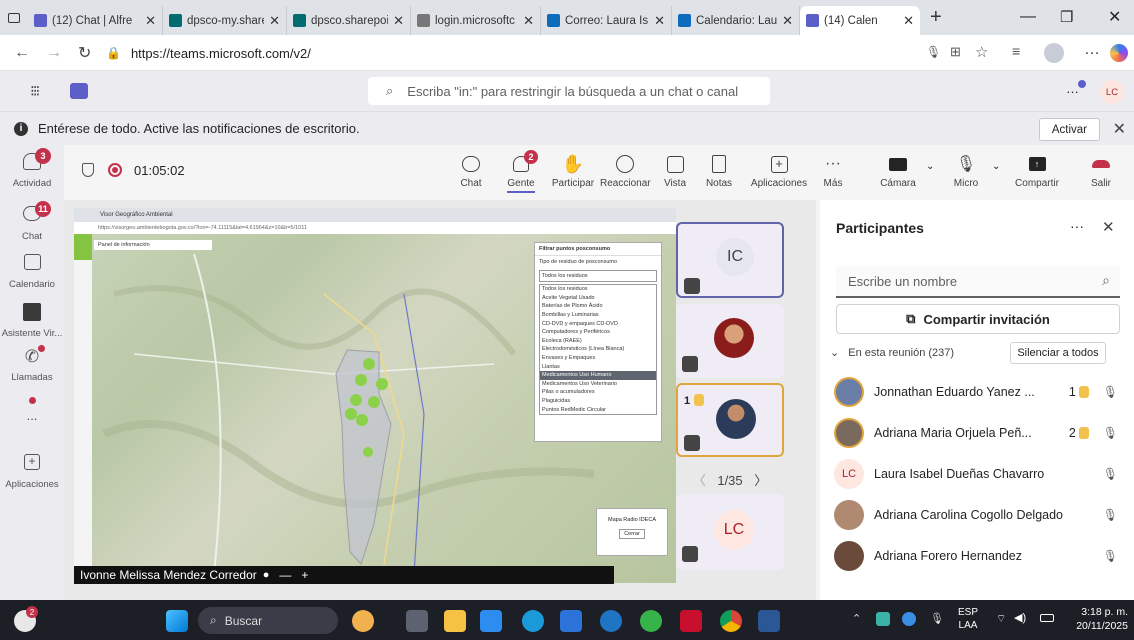  What do you see at coordinates (349, 20) in the screenshot?
I see `browser-tab: dpsco.sharepoi ✕` at bounding box center [349, 20].